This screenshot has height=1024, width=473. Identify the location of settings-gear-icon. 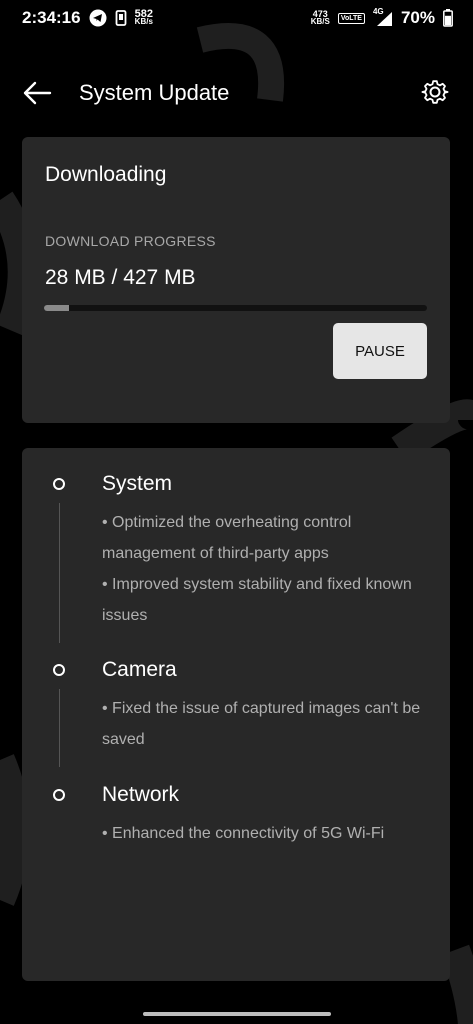
(435, 92).